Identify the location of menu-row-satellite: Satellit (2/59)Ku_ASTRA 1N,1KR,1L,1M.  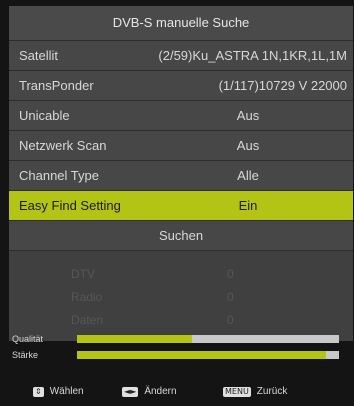
(181, 56).